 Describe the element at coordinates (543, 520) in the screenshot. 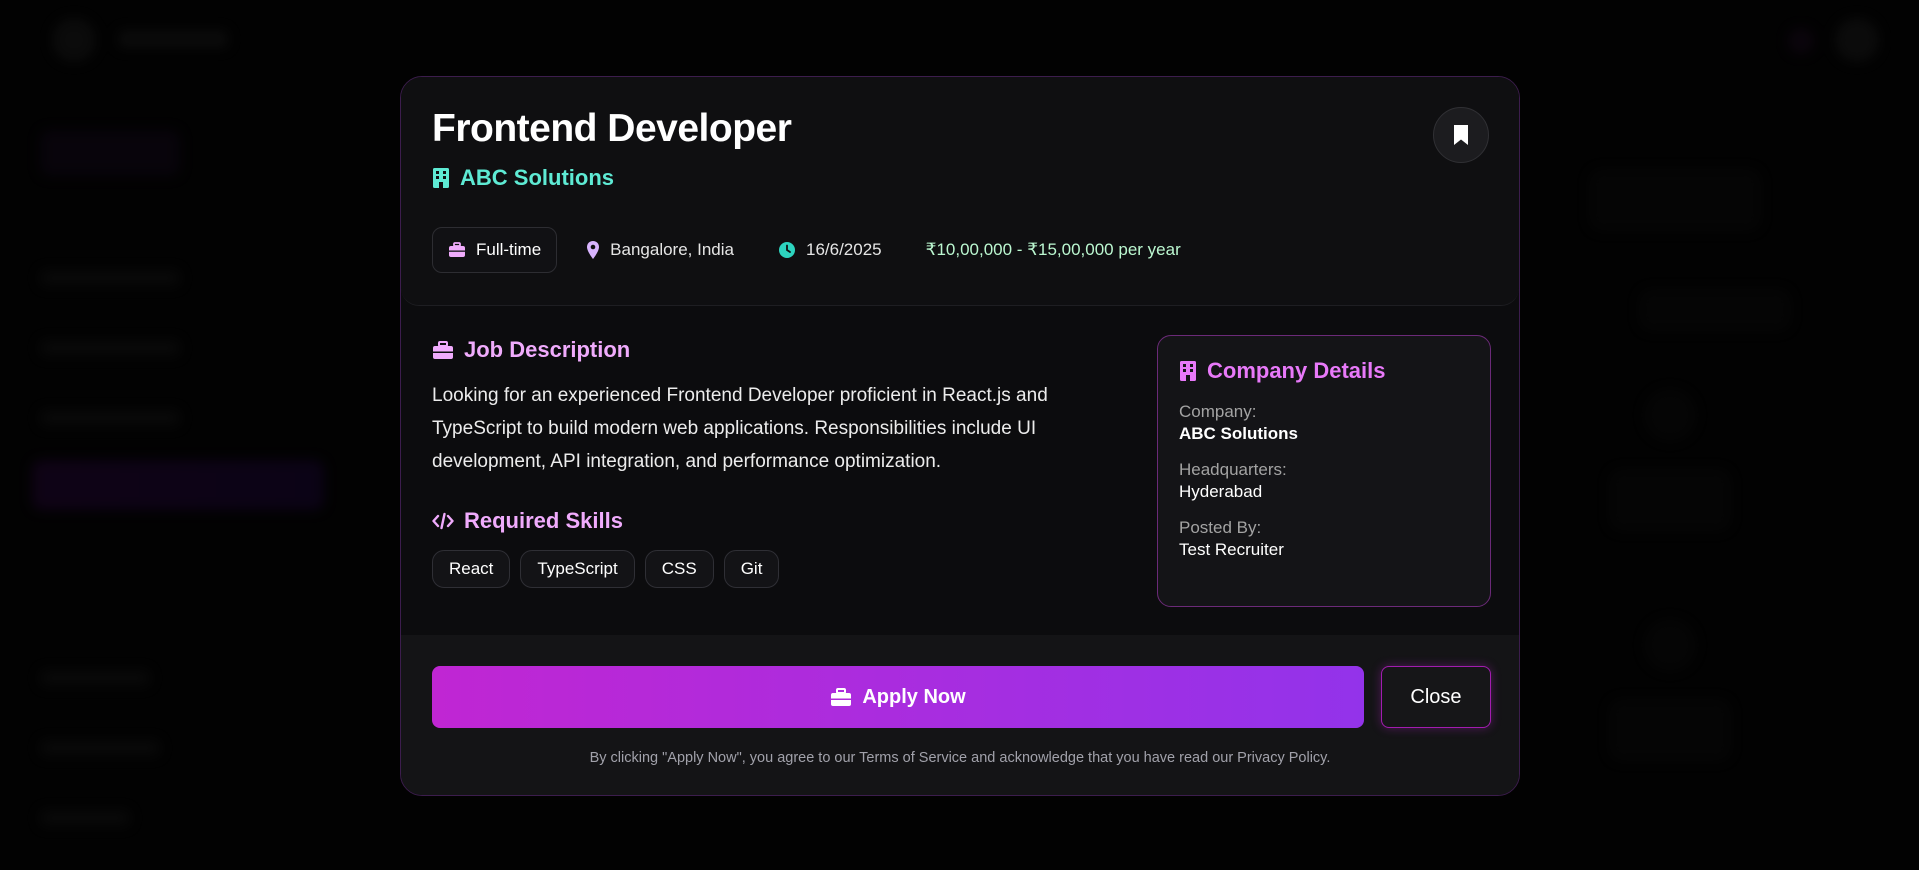

I see `required-skills-title: Required Skills` at that location.